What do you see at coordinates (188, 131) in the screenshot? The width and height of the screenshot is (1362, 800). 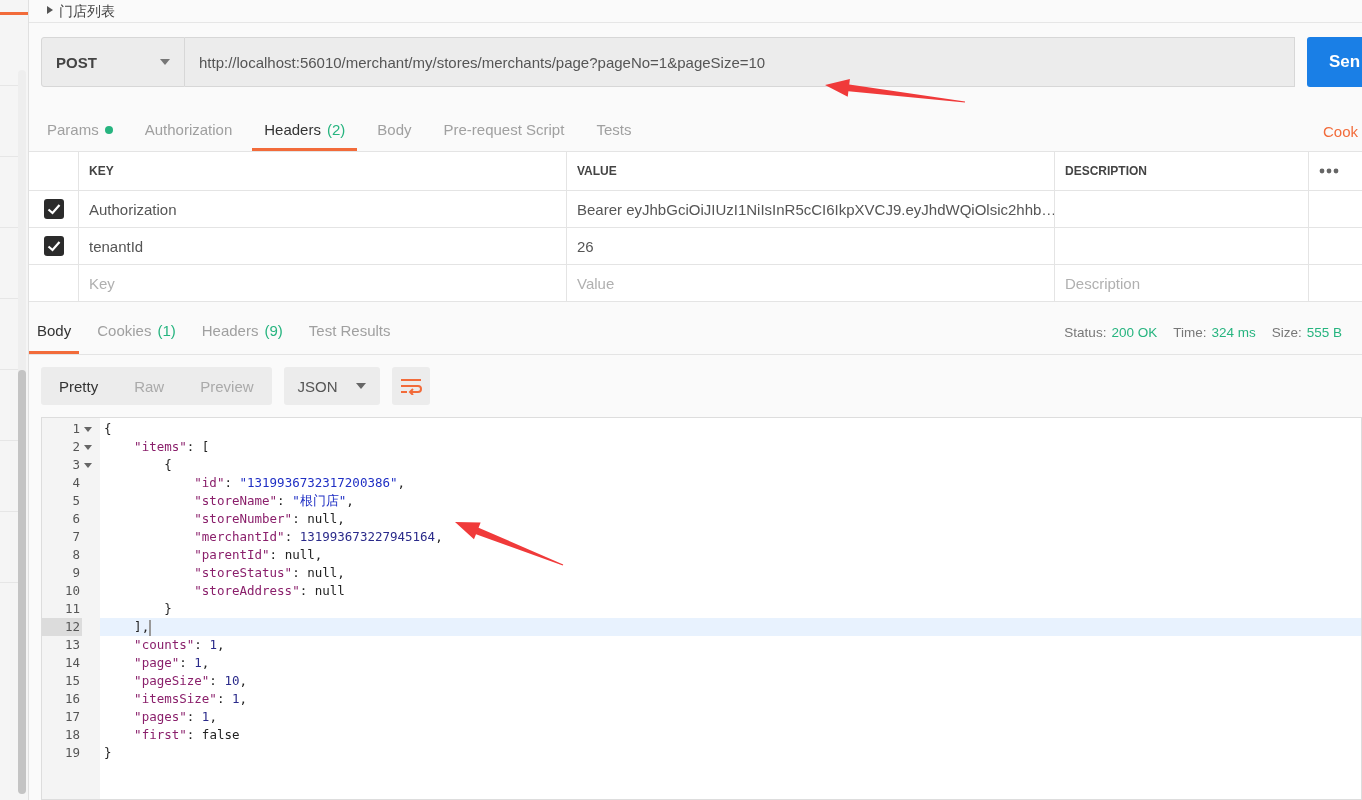 I see `request-tab: Authorization` at bounding box center [188, 131].